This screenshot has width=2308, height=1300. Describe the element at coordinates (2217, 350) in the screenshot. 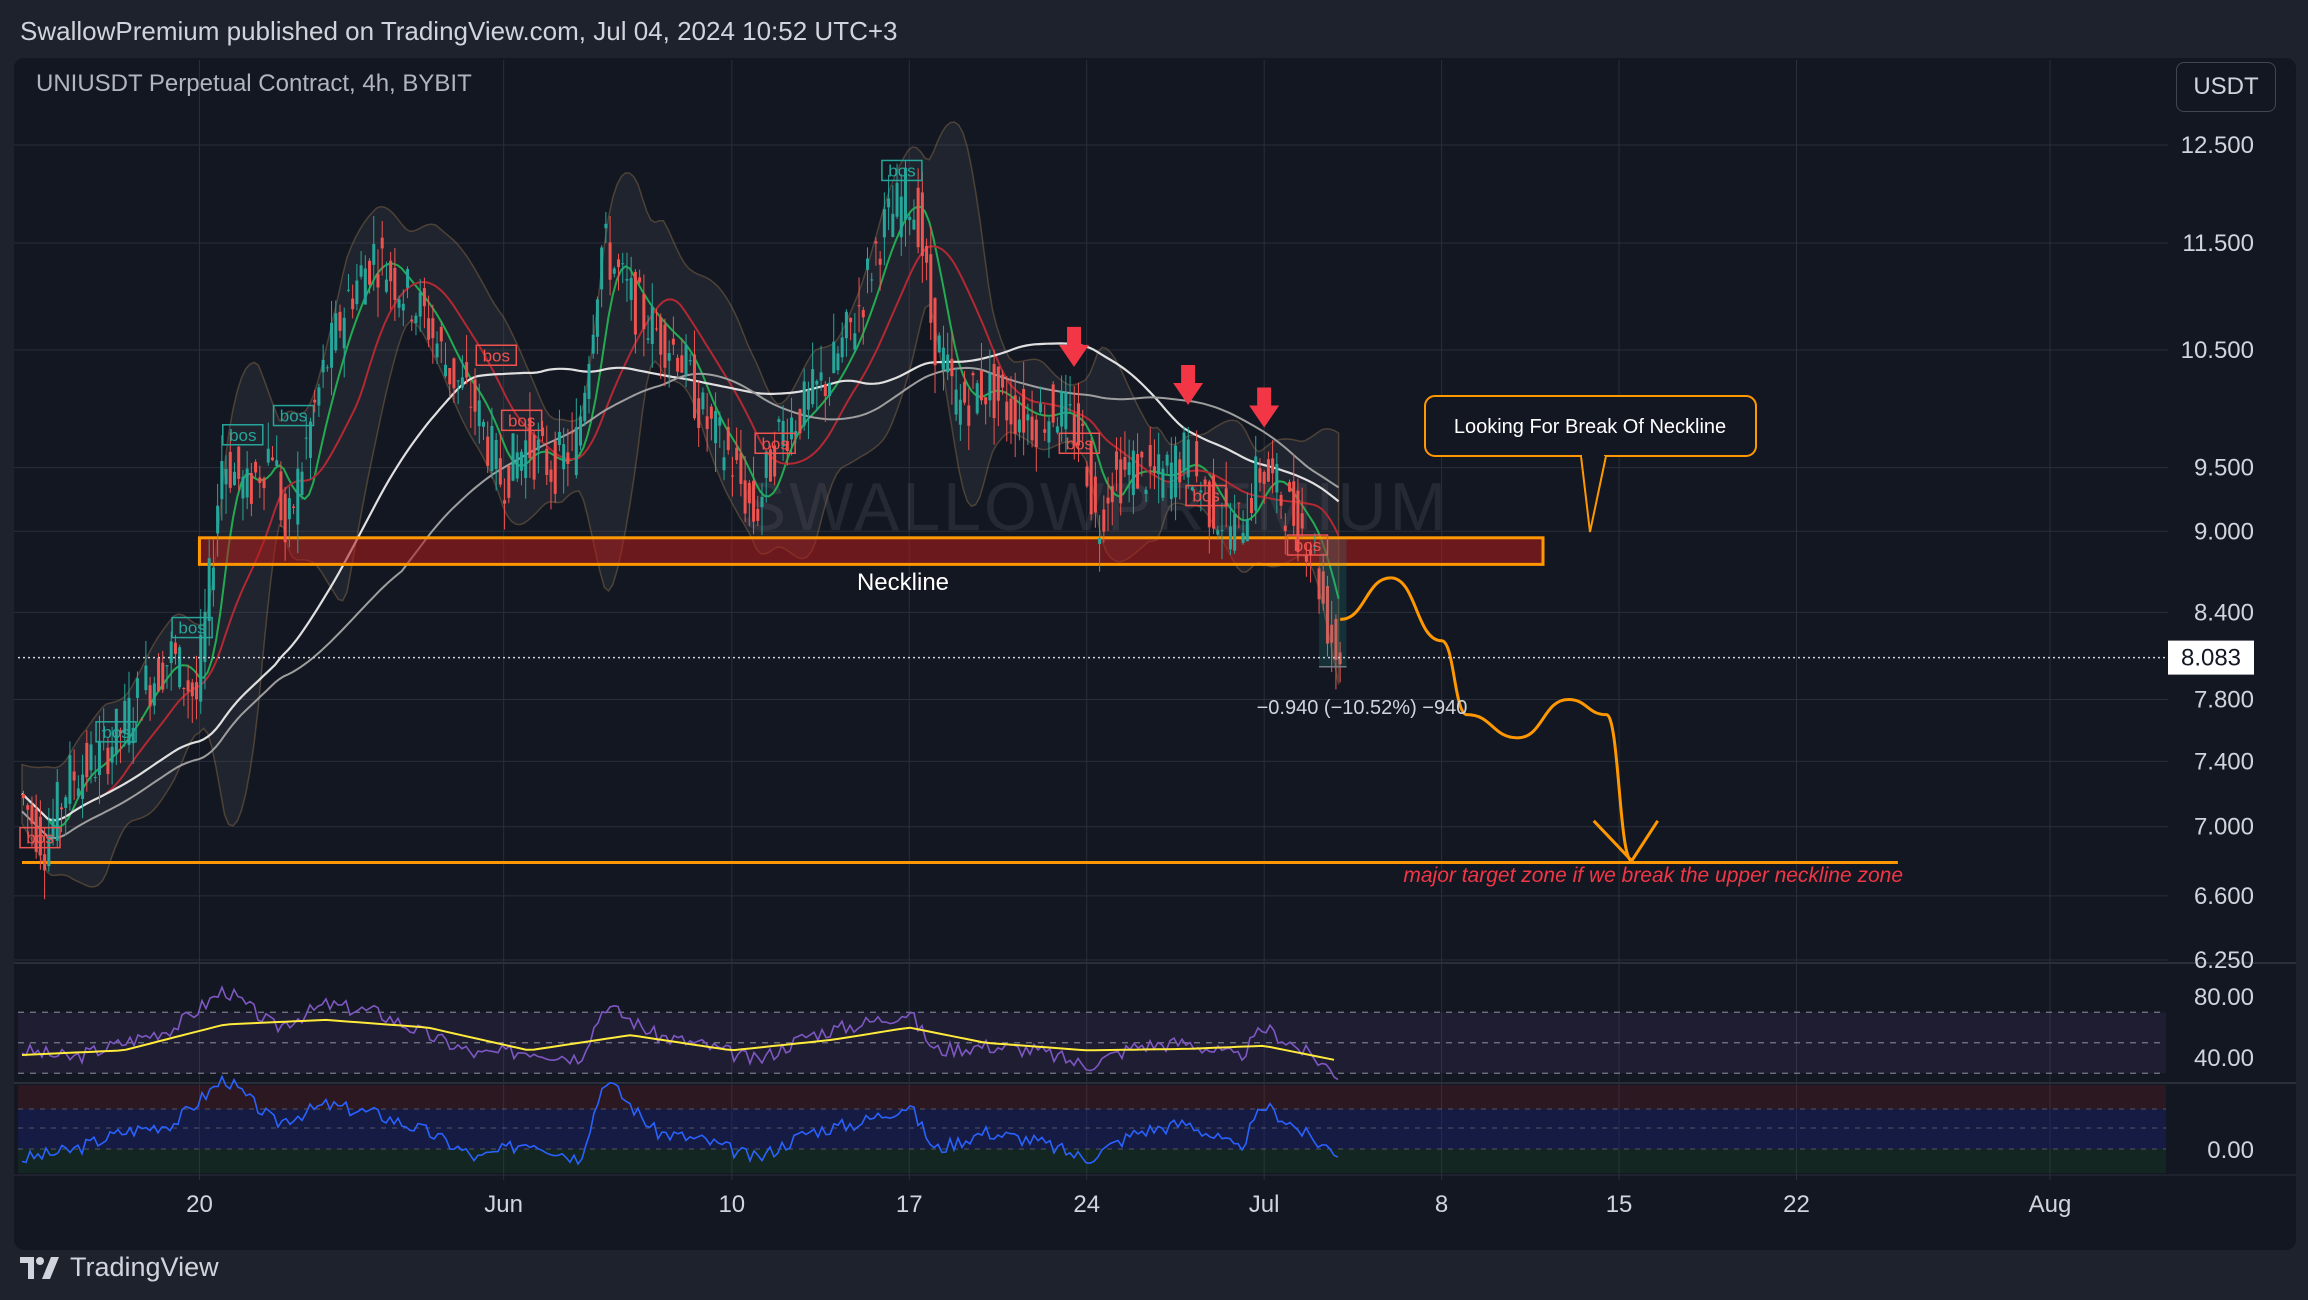

I see `price-tick-label: 10.500` at that location.